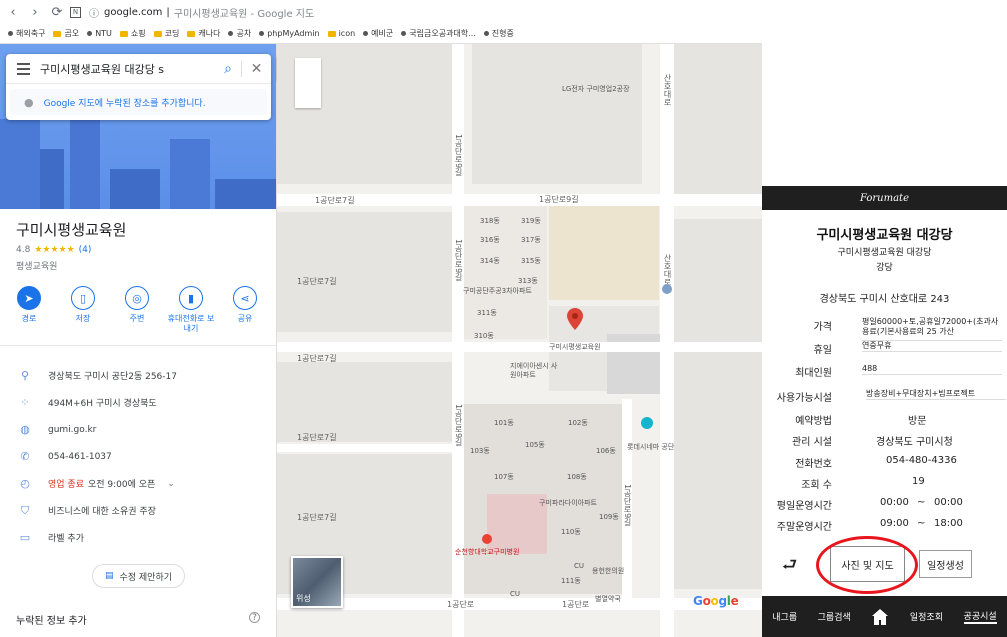 This screenshot has height=637, width=1007. I want to click on action-bar: ➤ 경로 ▯ 저장 ◎ 주변 ▮ 휴대전화로 보 내기 ⋖ 공유, so click(138, 316).